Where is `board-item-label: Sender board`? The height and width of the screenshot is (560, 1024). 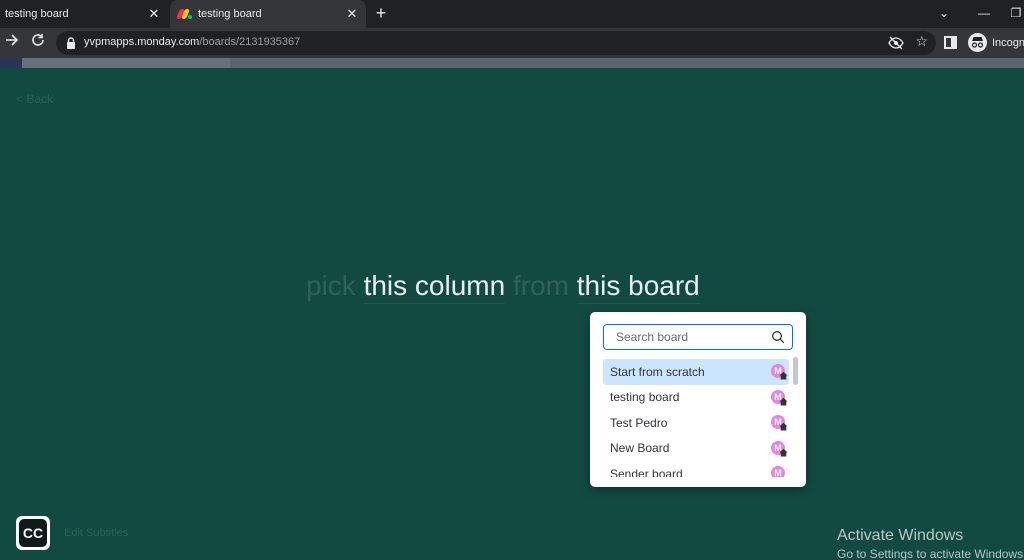 board-item-label: Sender board is located at coordinates (646, 471).